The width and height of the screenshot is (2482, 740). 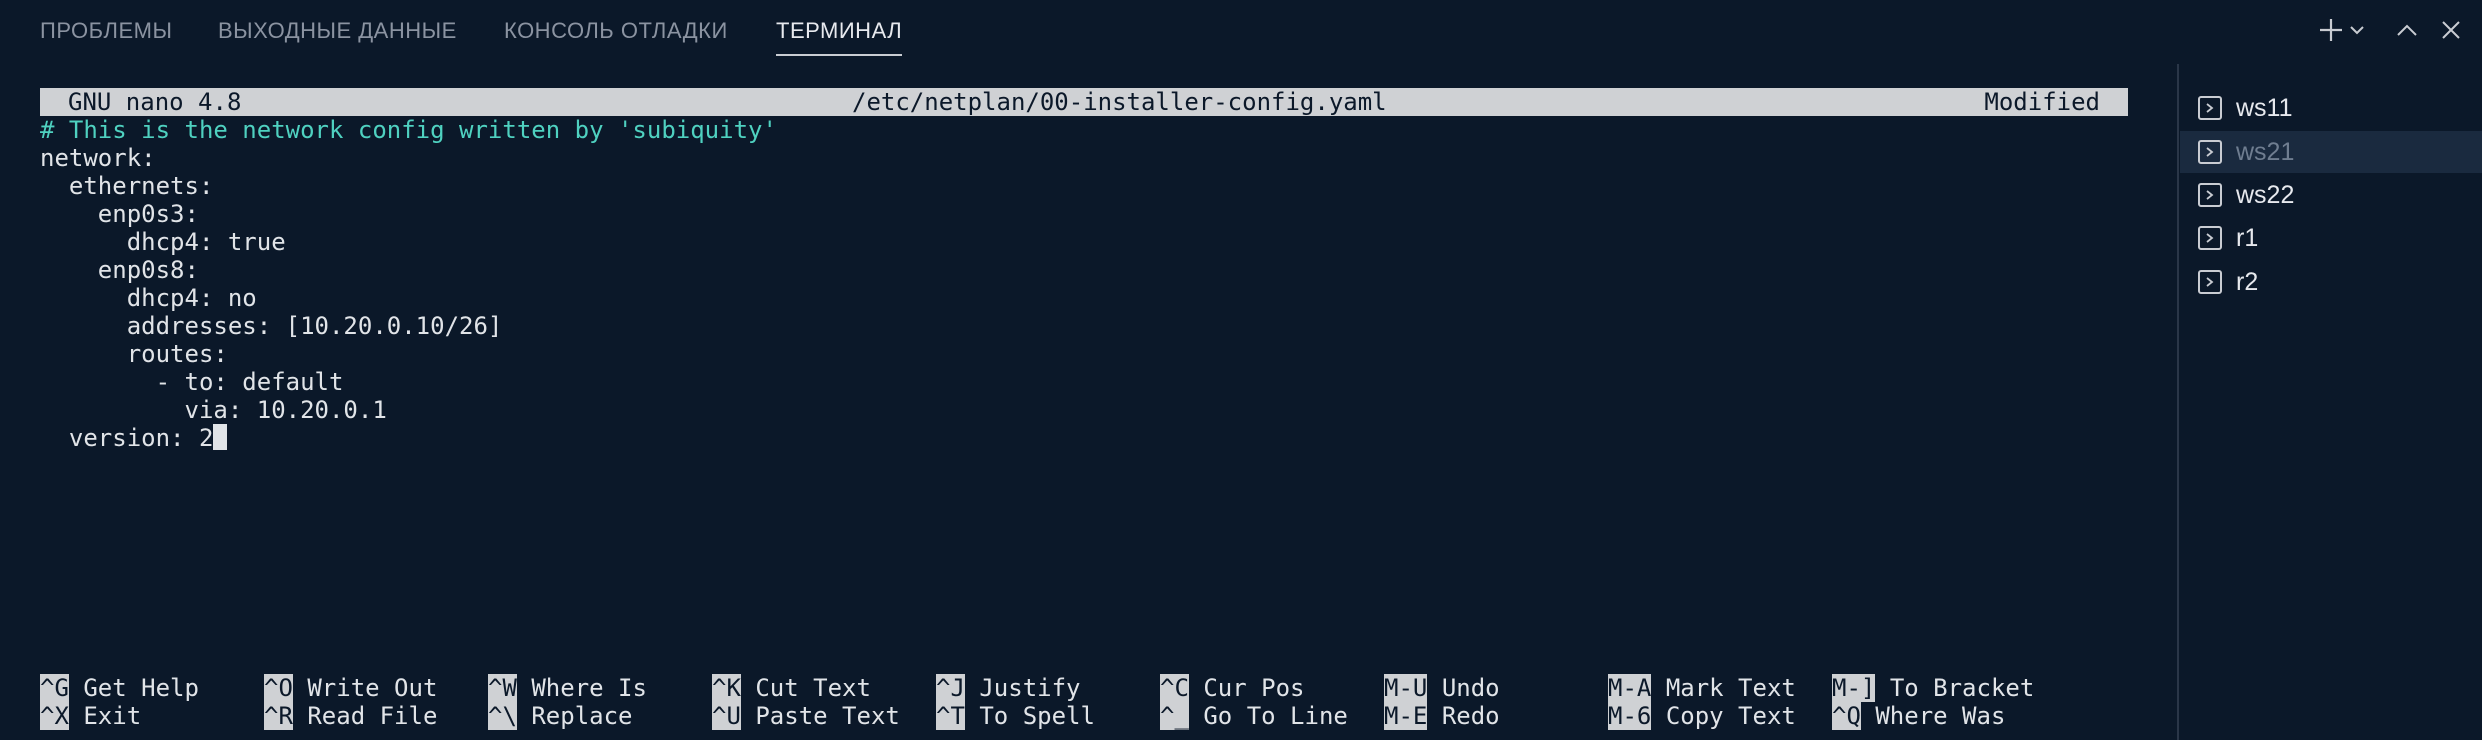 I want to click on terminal-item-label: r2, so click(x=2247, y=281).